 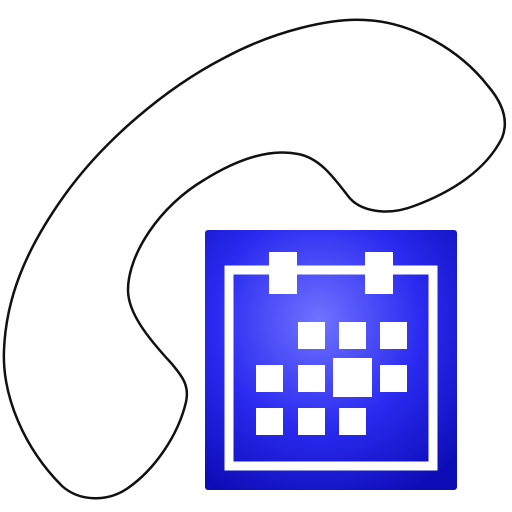 What do you see at coordinates (379, 273) in the screenshot?
I see `calendar-ring-right` at bounding box center [379, 273].